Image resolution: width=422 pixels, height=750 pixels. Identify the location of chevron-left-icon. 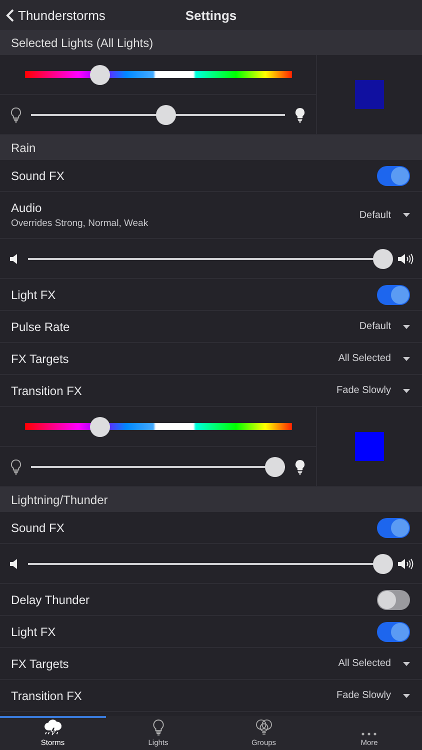
(10, 15).